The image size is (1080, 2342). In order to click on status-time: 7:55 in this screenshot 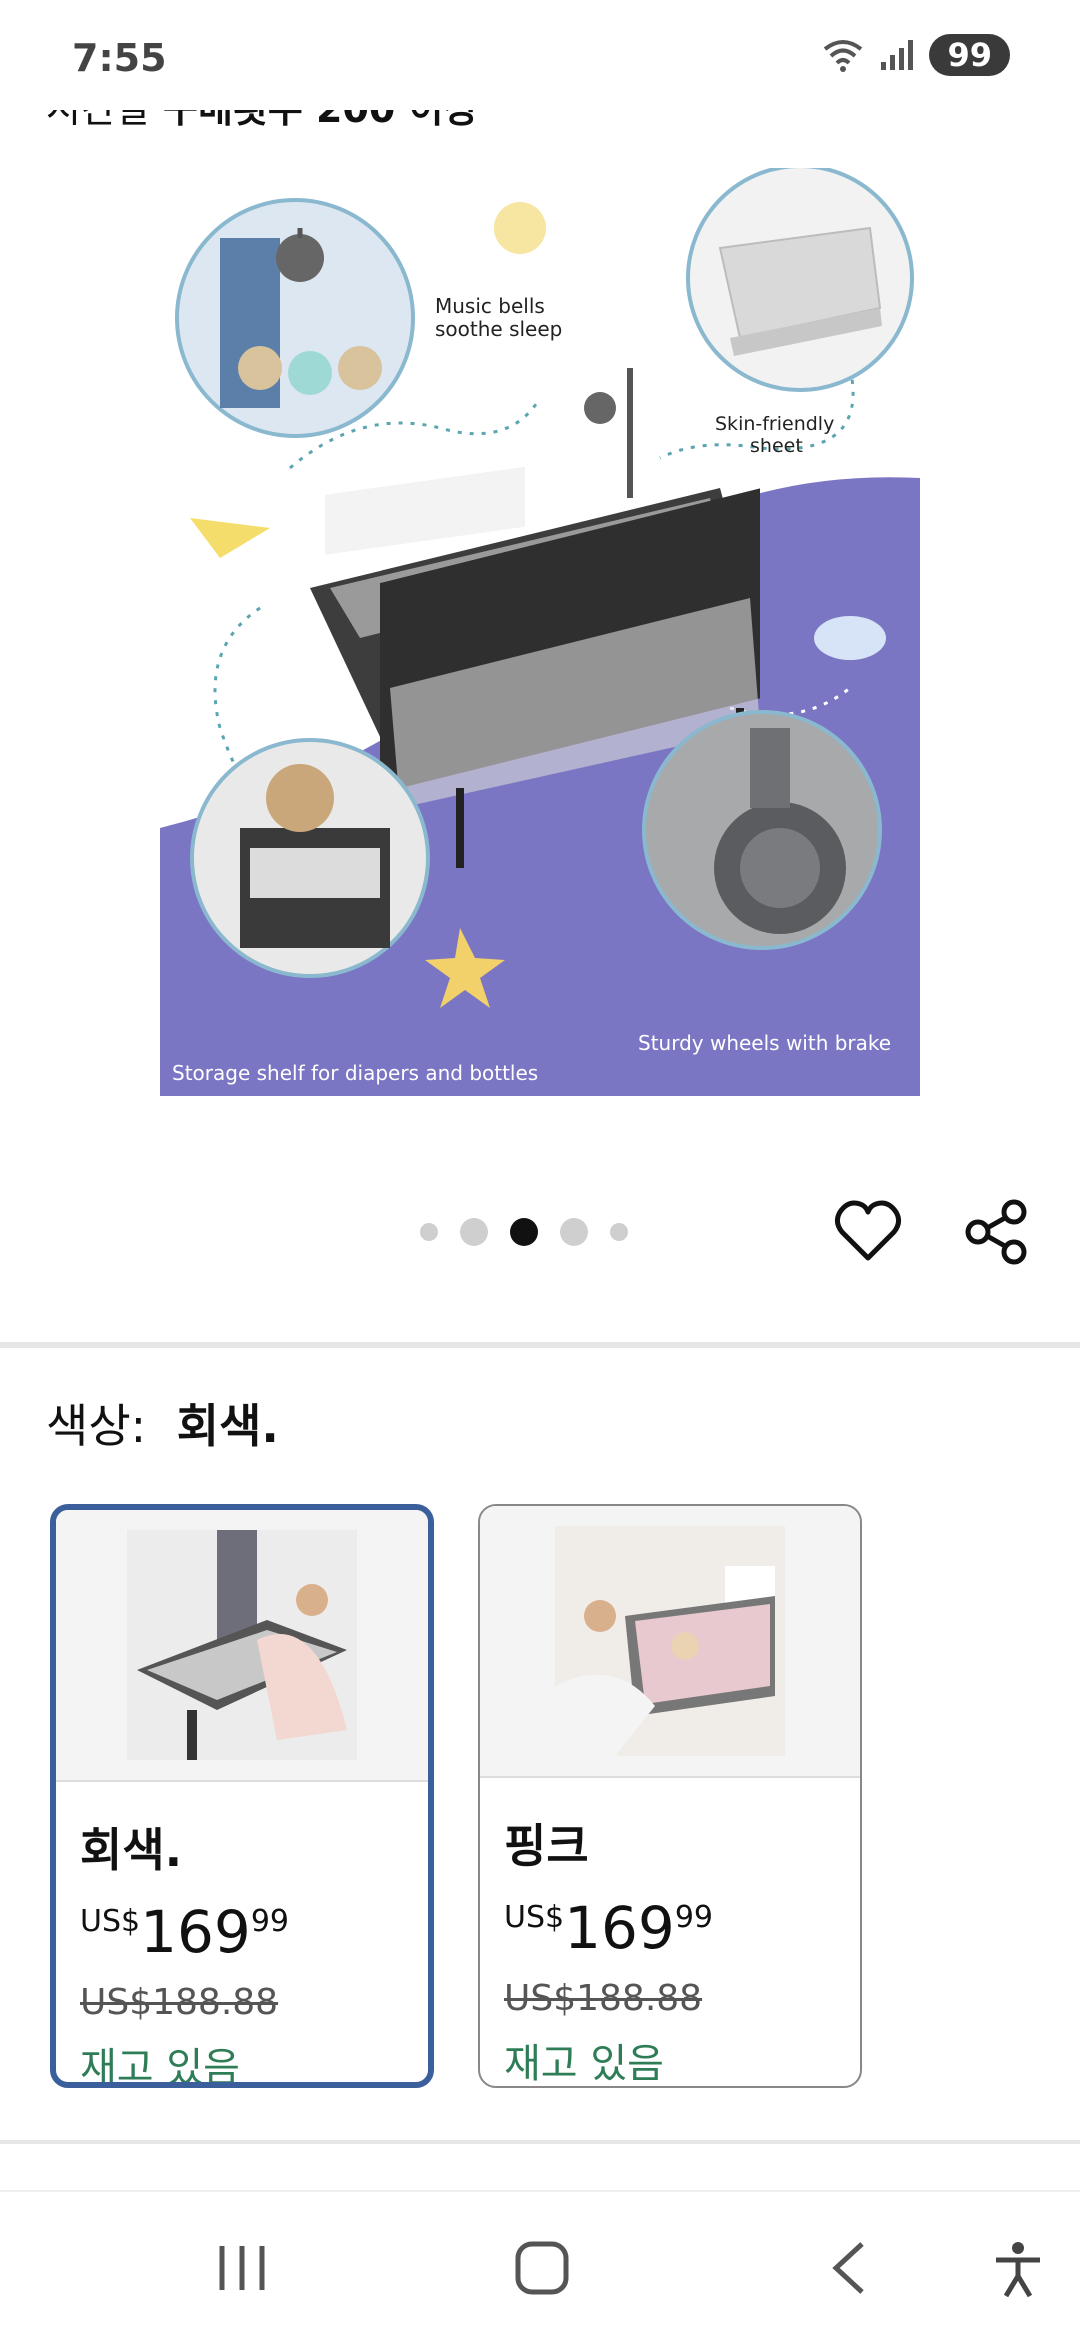, I will do `click(119, 58)`.